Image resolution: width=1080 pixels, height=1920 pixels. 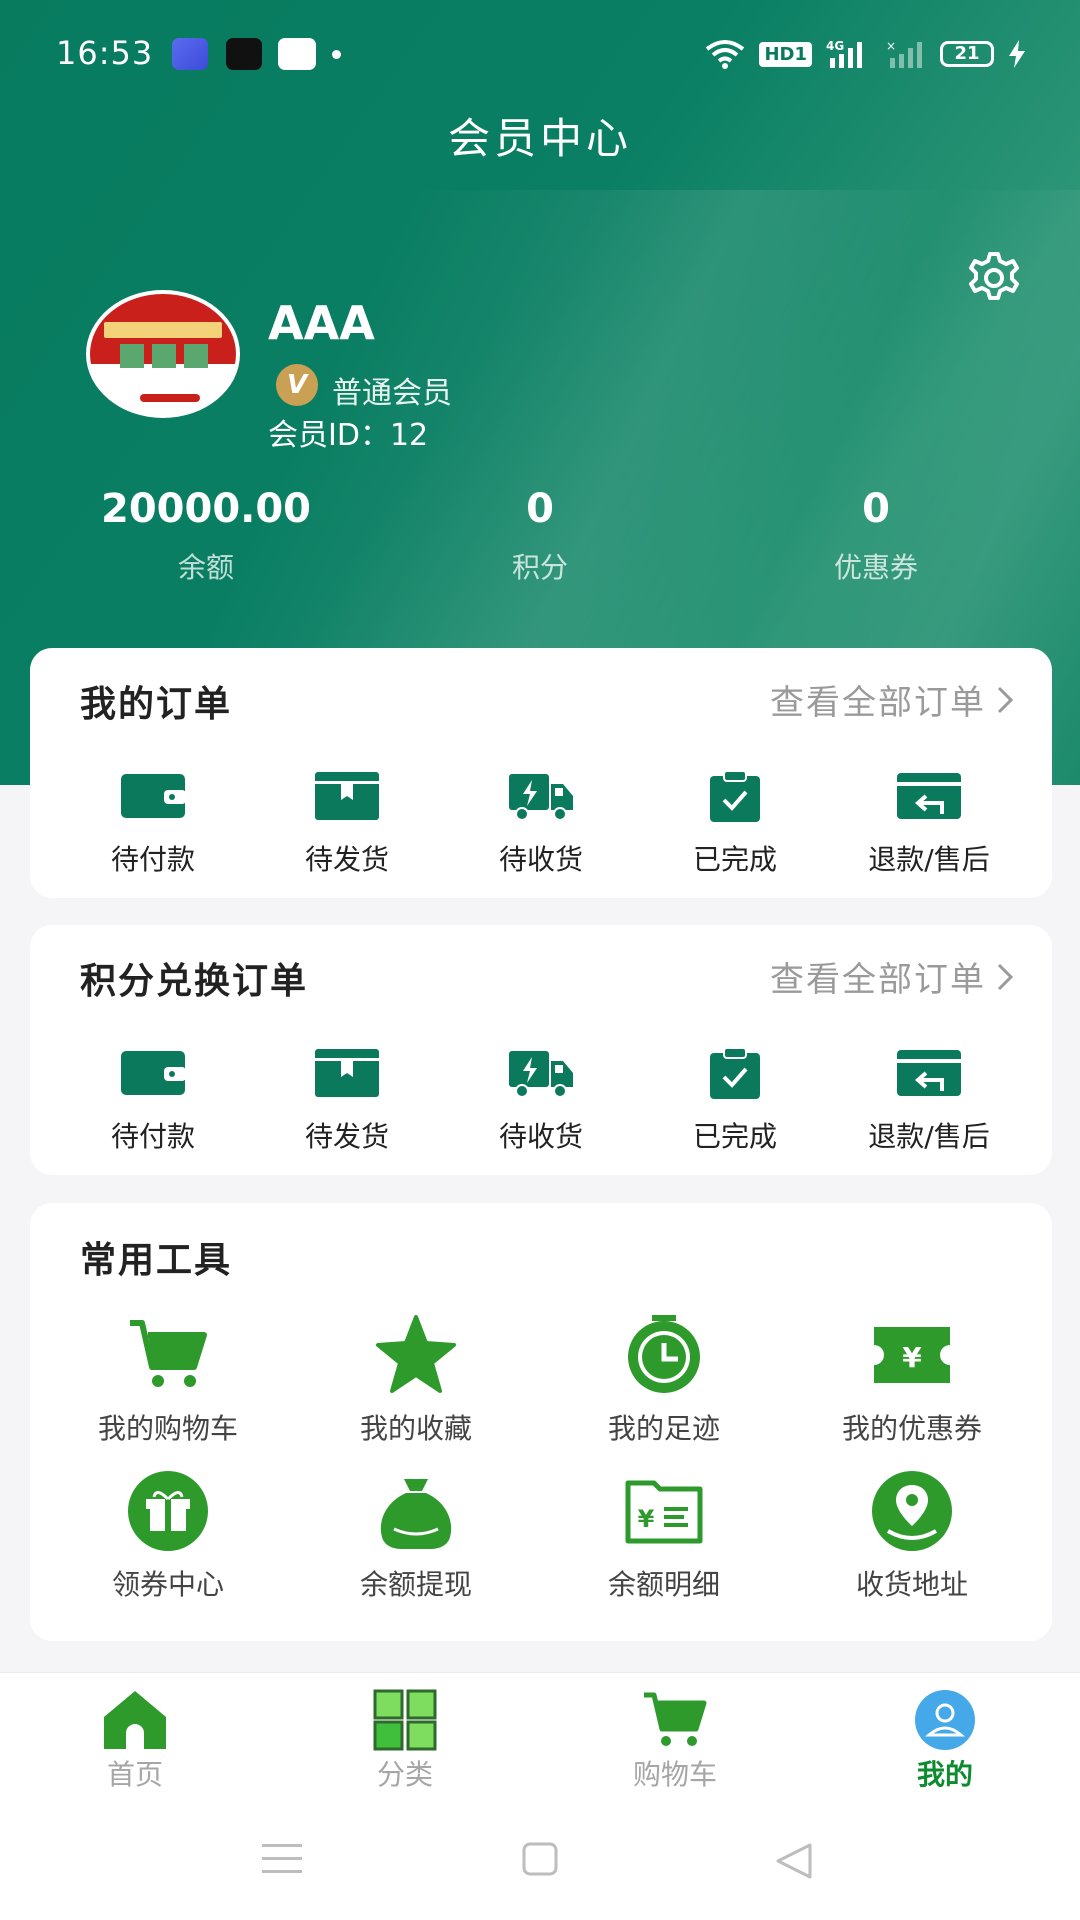 I want to click on tool-my-cart: 我的购物车, so click(x=168, y=1380).